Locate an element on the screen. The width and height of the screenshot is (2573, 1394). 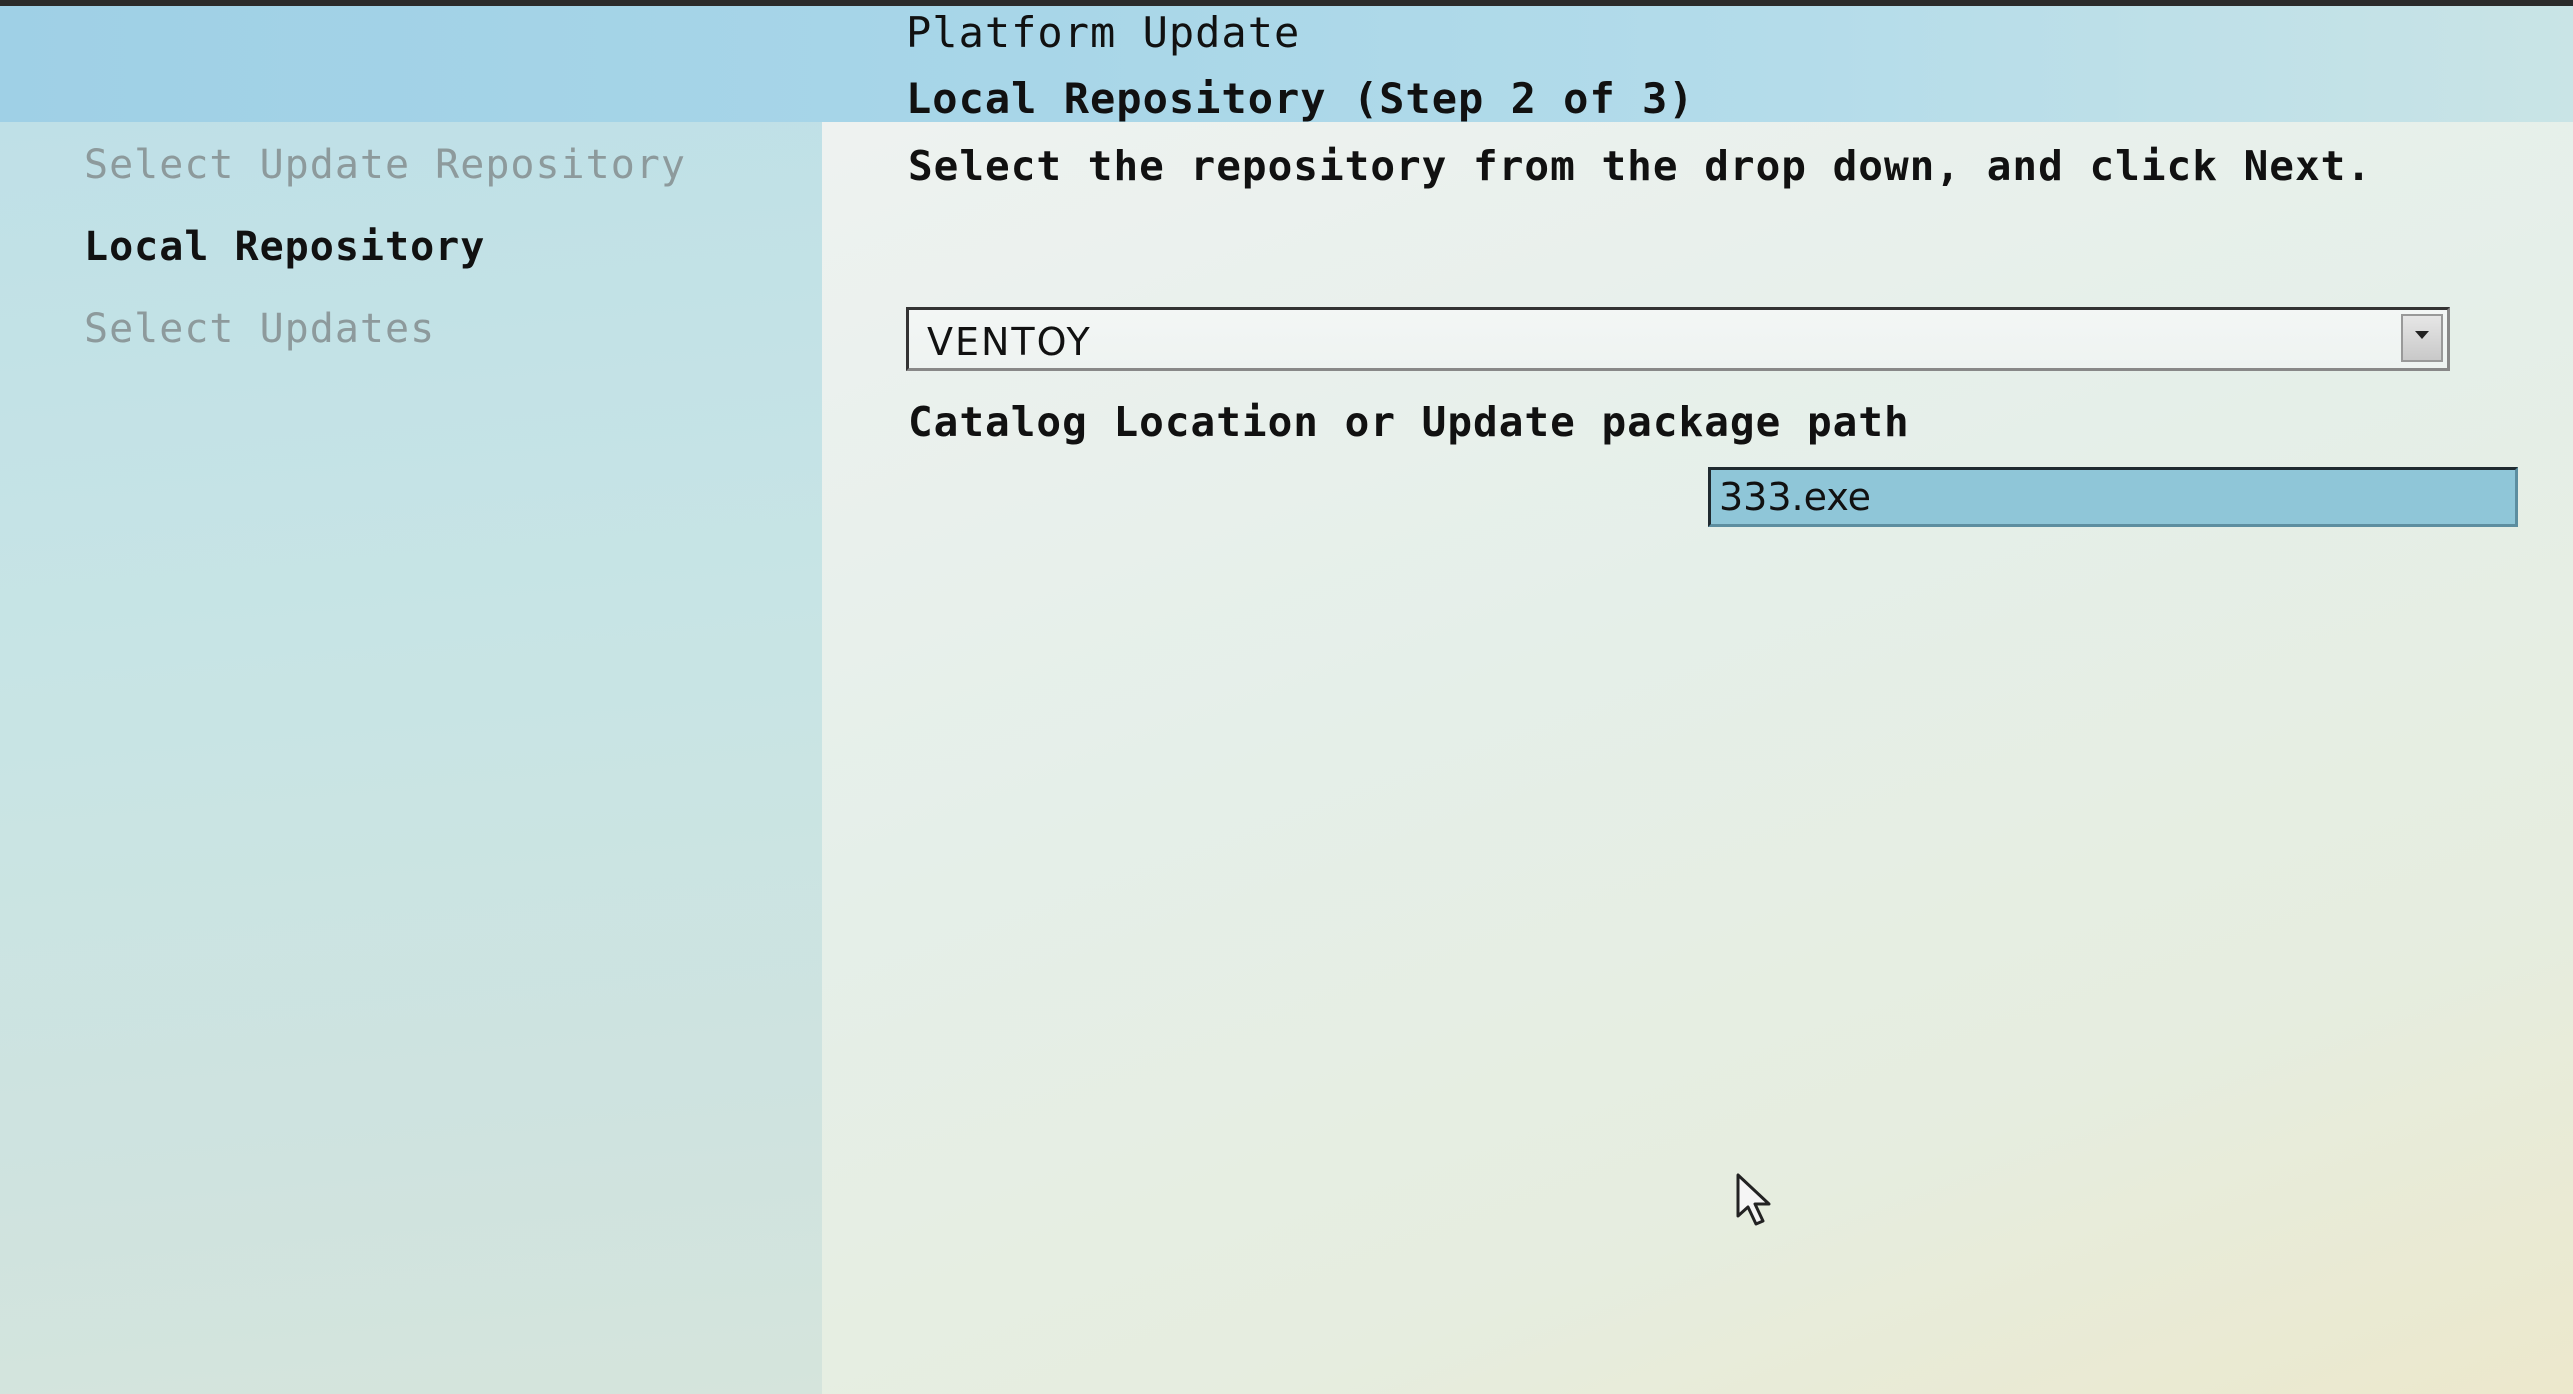
sidebar-item-local-repository: Local Repository is located at coordinates (284, 247).